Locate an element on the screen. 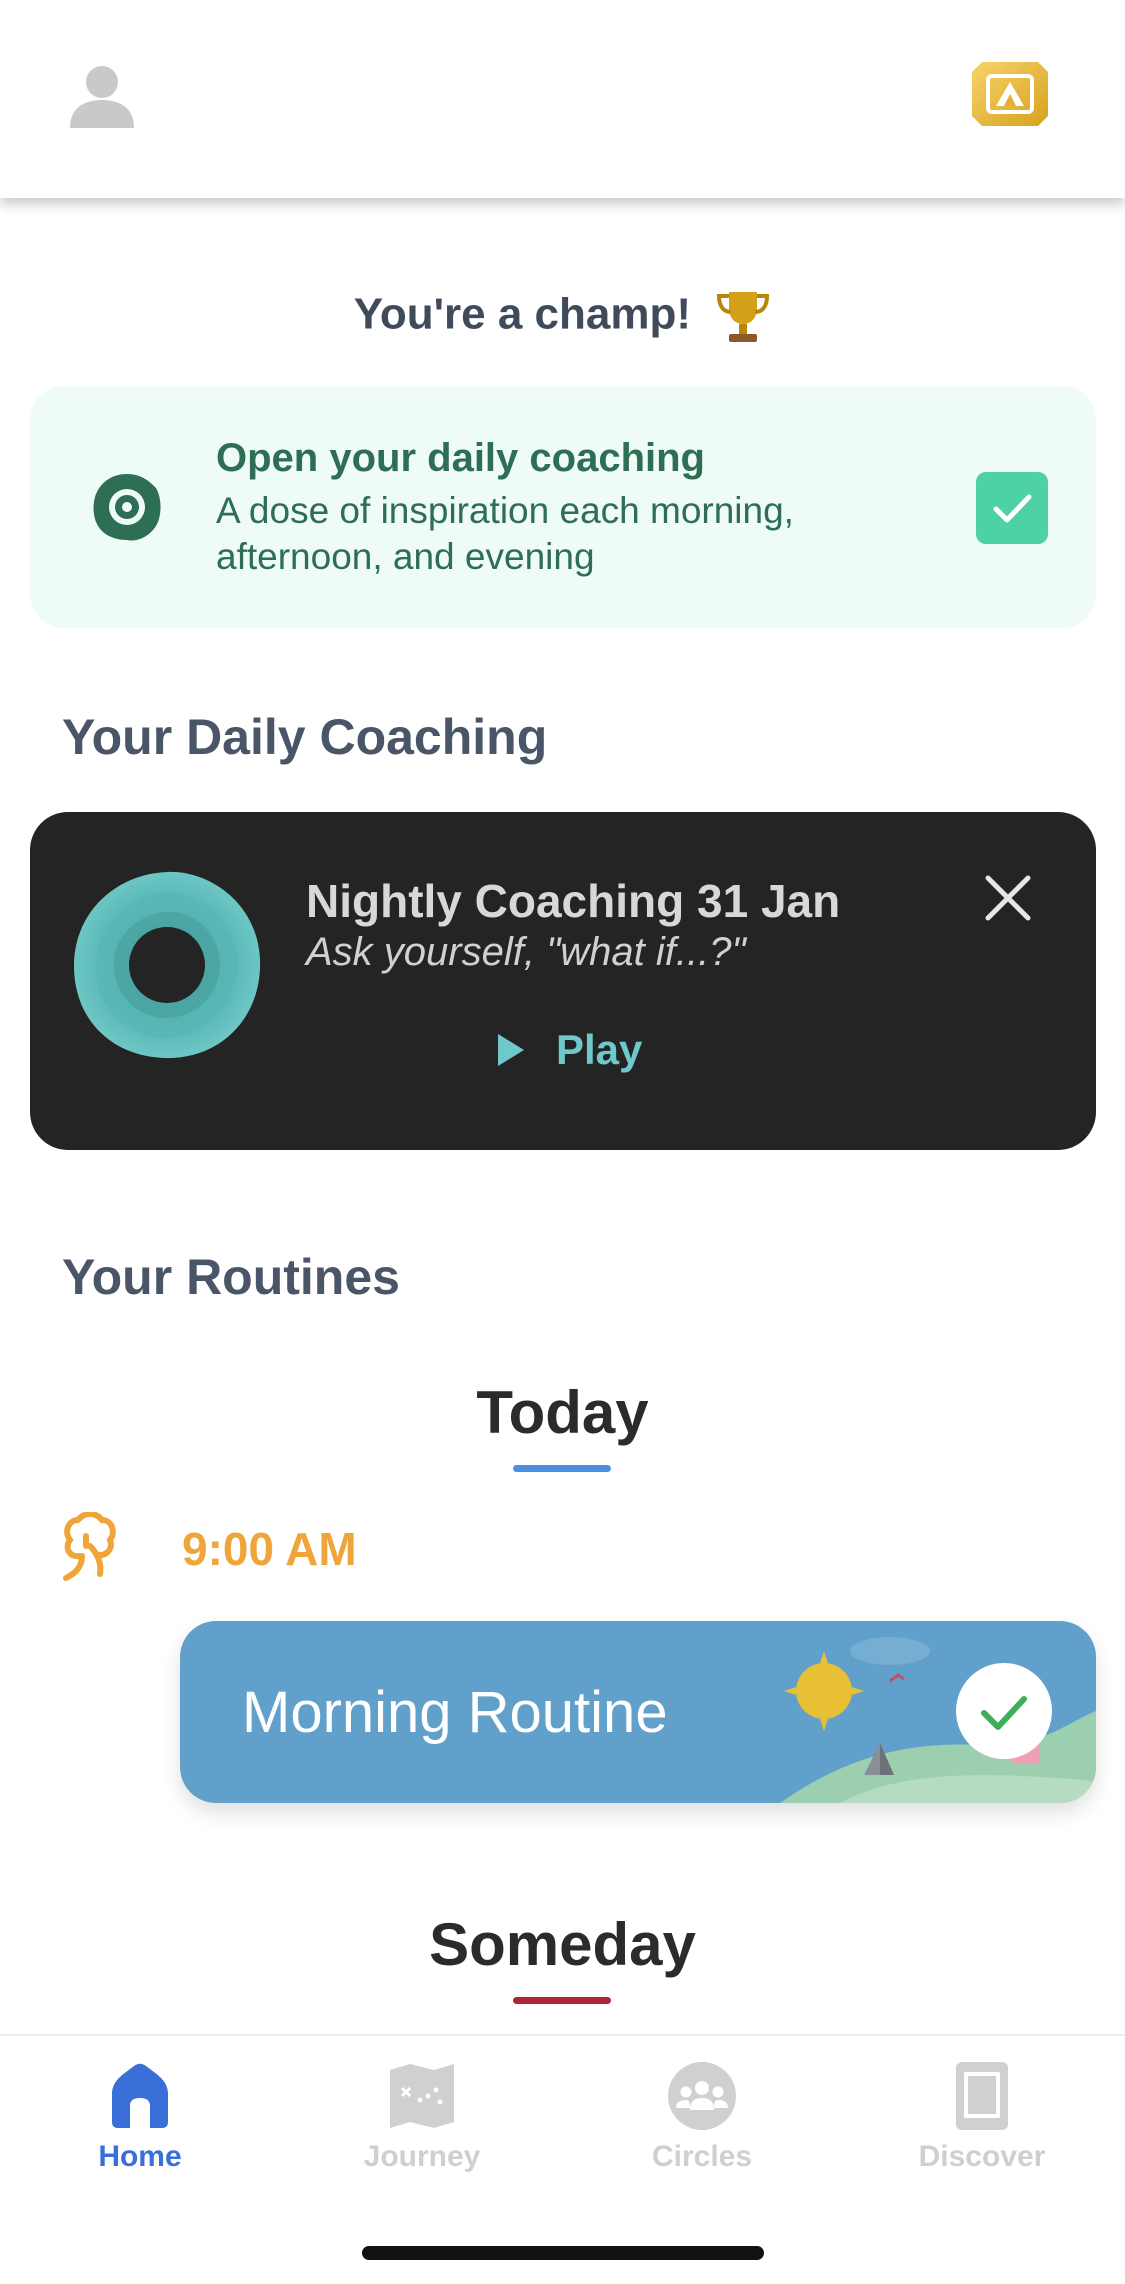  play-button: Play is located at coordinates (569, 1050).